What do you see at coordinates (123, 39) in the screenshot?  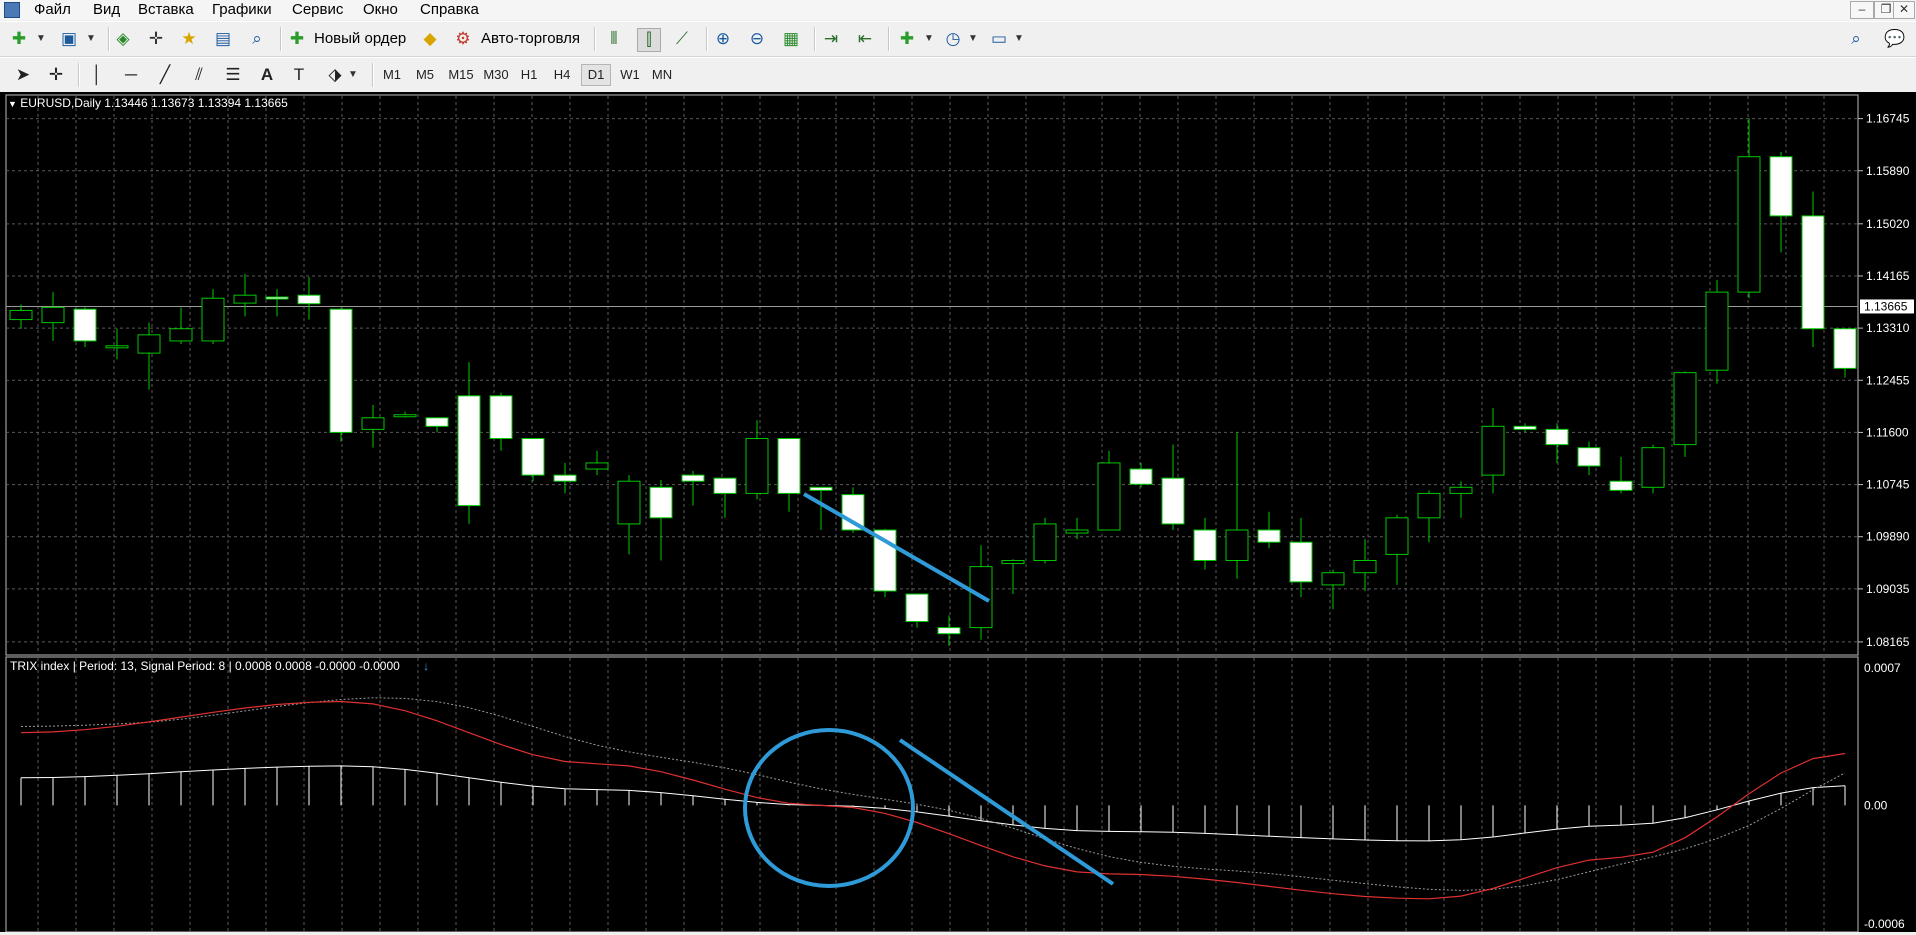 I see `market-watch-icon: ◈` at bounding box center [123, 39].